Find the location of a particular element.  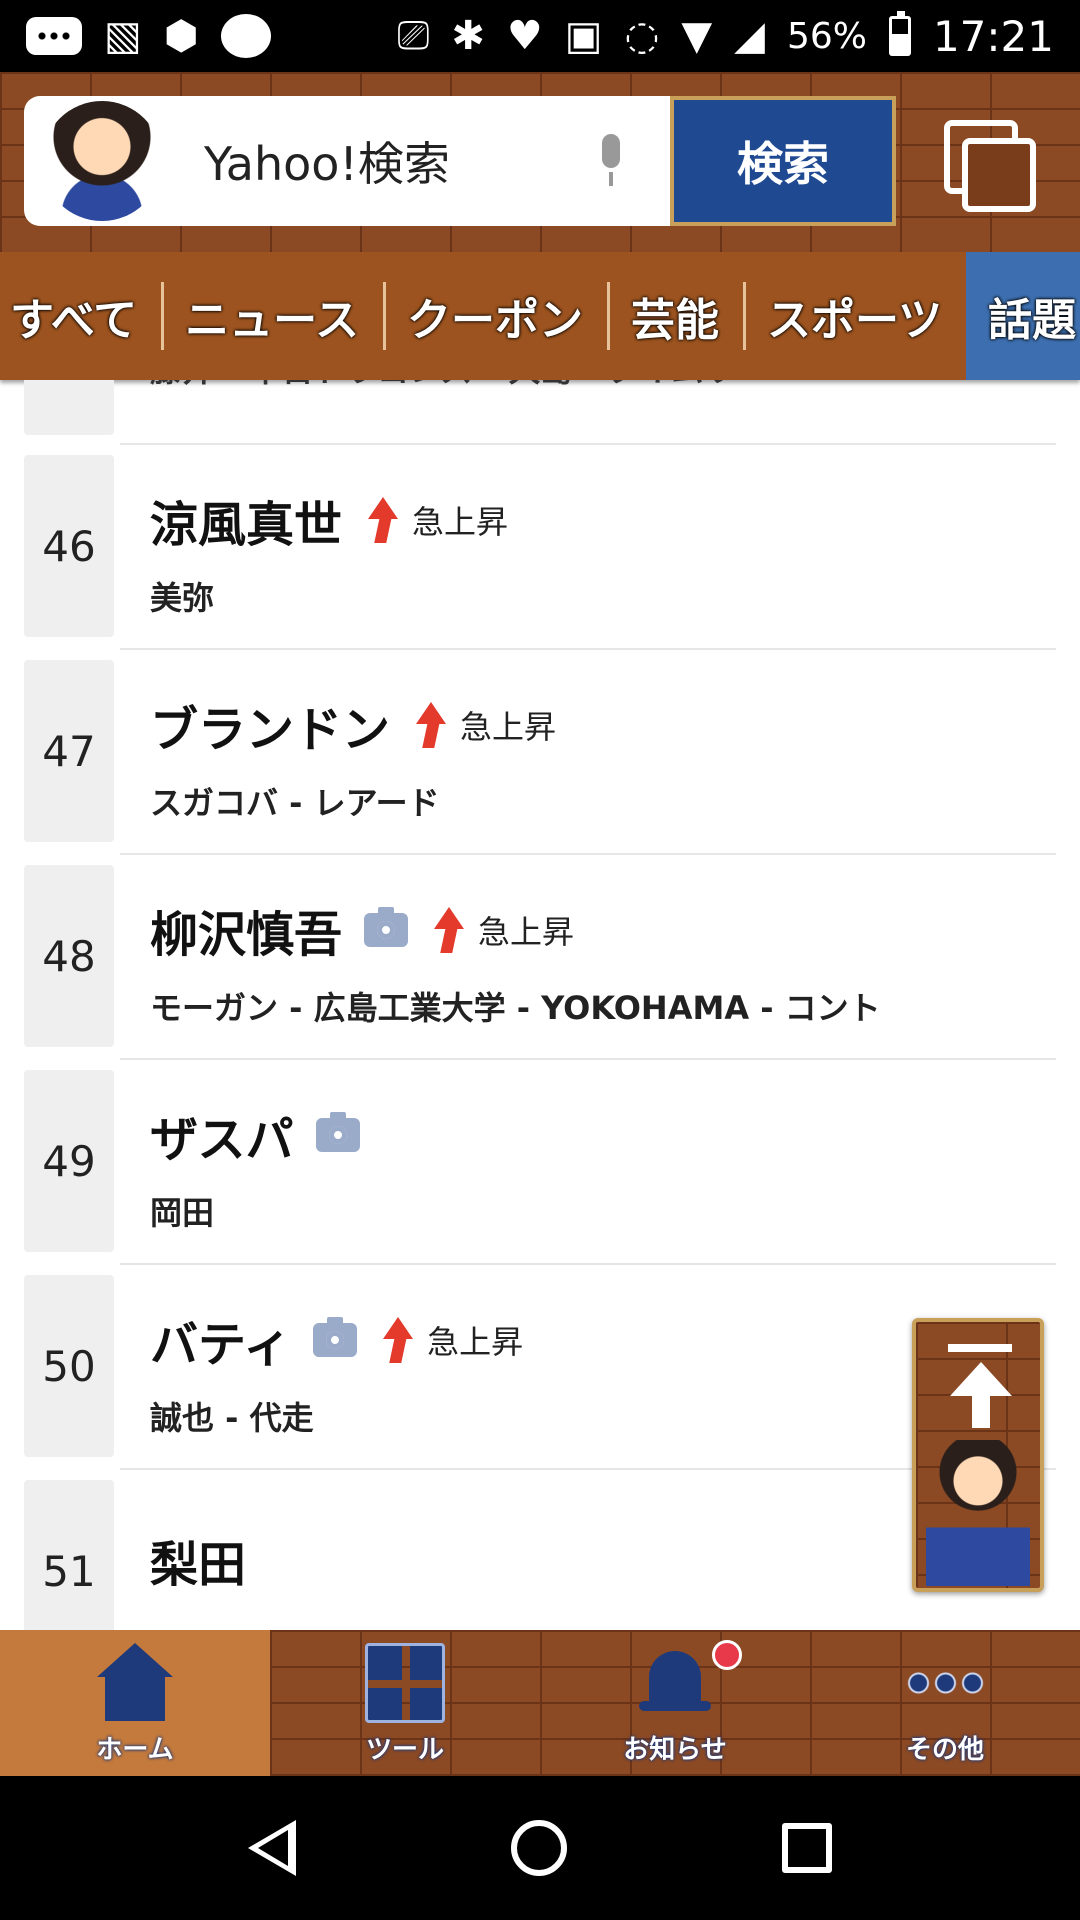

back-to-top-button is located at coordinates (978, 1455).